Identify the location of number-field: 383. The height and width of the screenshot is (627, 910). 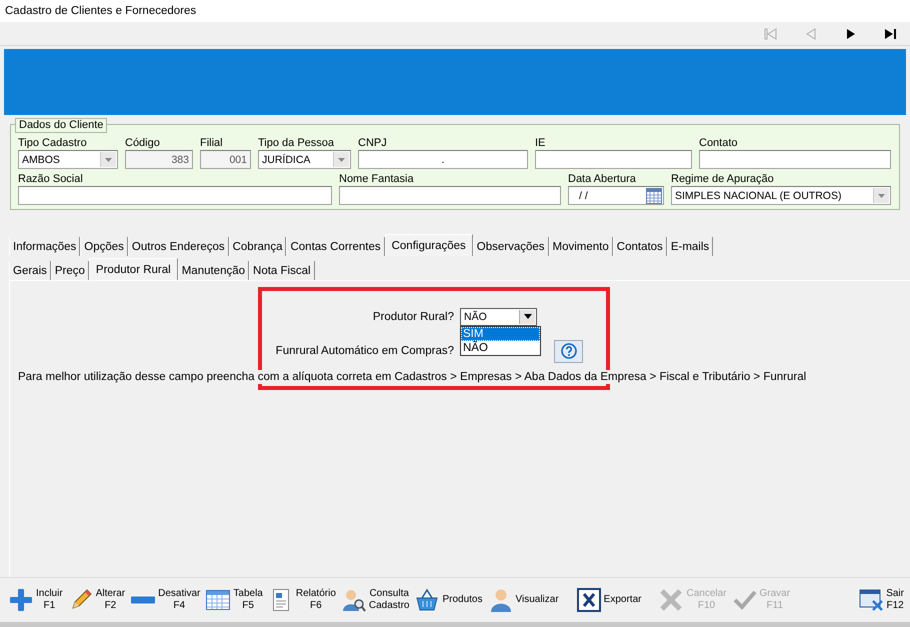
(159, 159).